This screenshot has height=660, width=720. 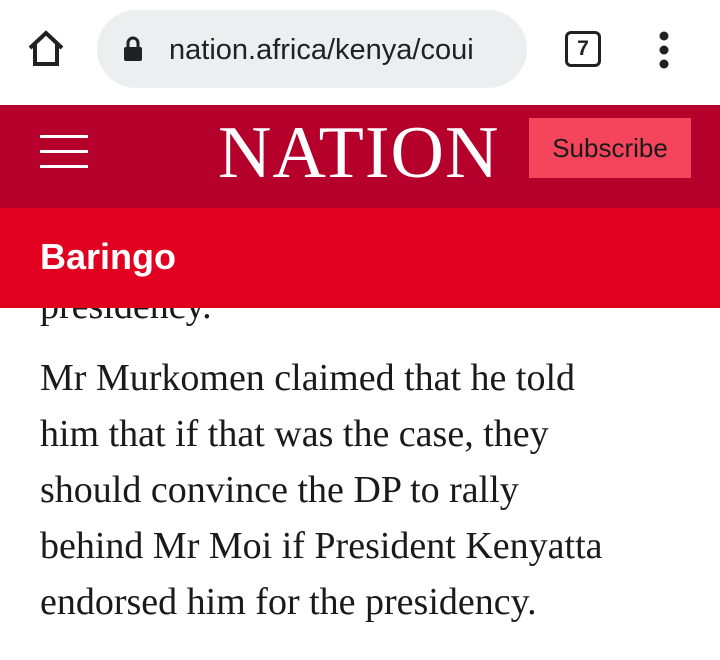 I want to click on url-text: nation.africa/kenya/coui, so click(x=321, y=50).